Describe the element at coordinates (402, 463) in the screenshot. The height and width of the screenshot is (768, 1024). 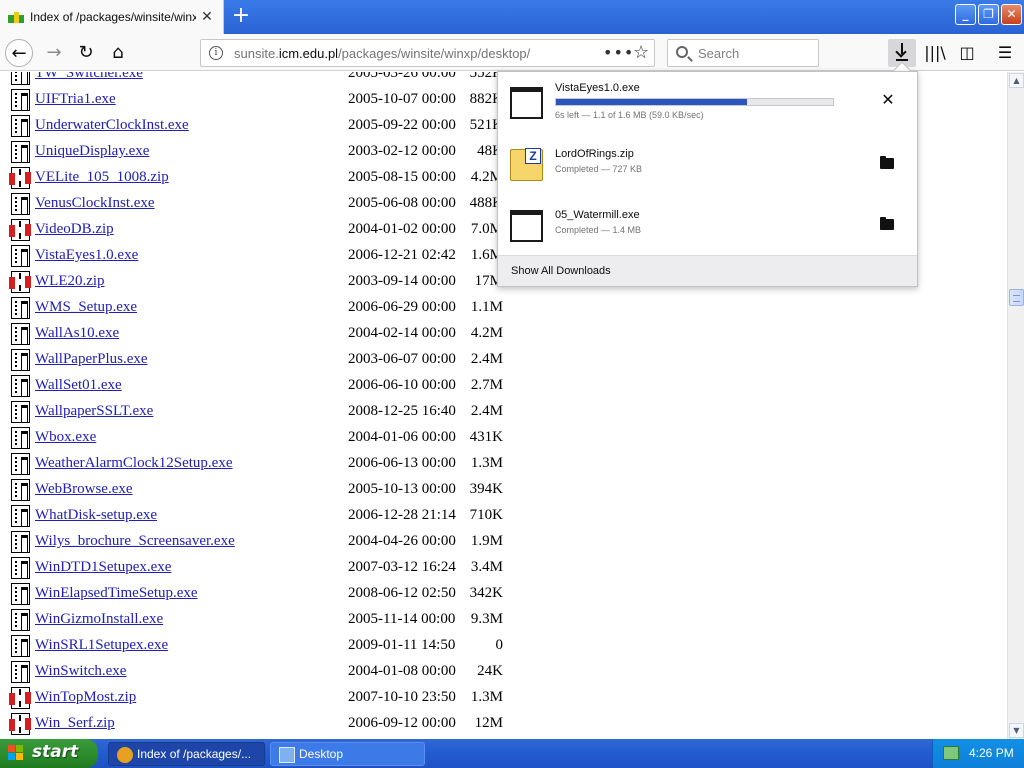
I see `file-date: 2006-06-13 00:00` at that location.